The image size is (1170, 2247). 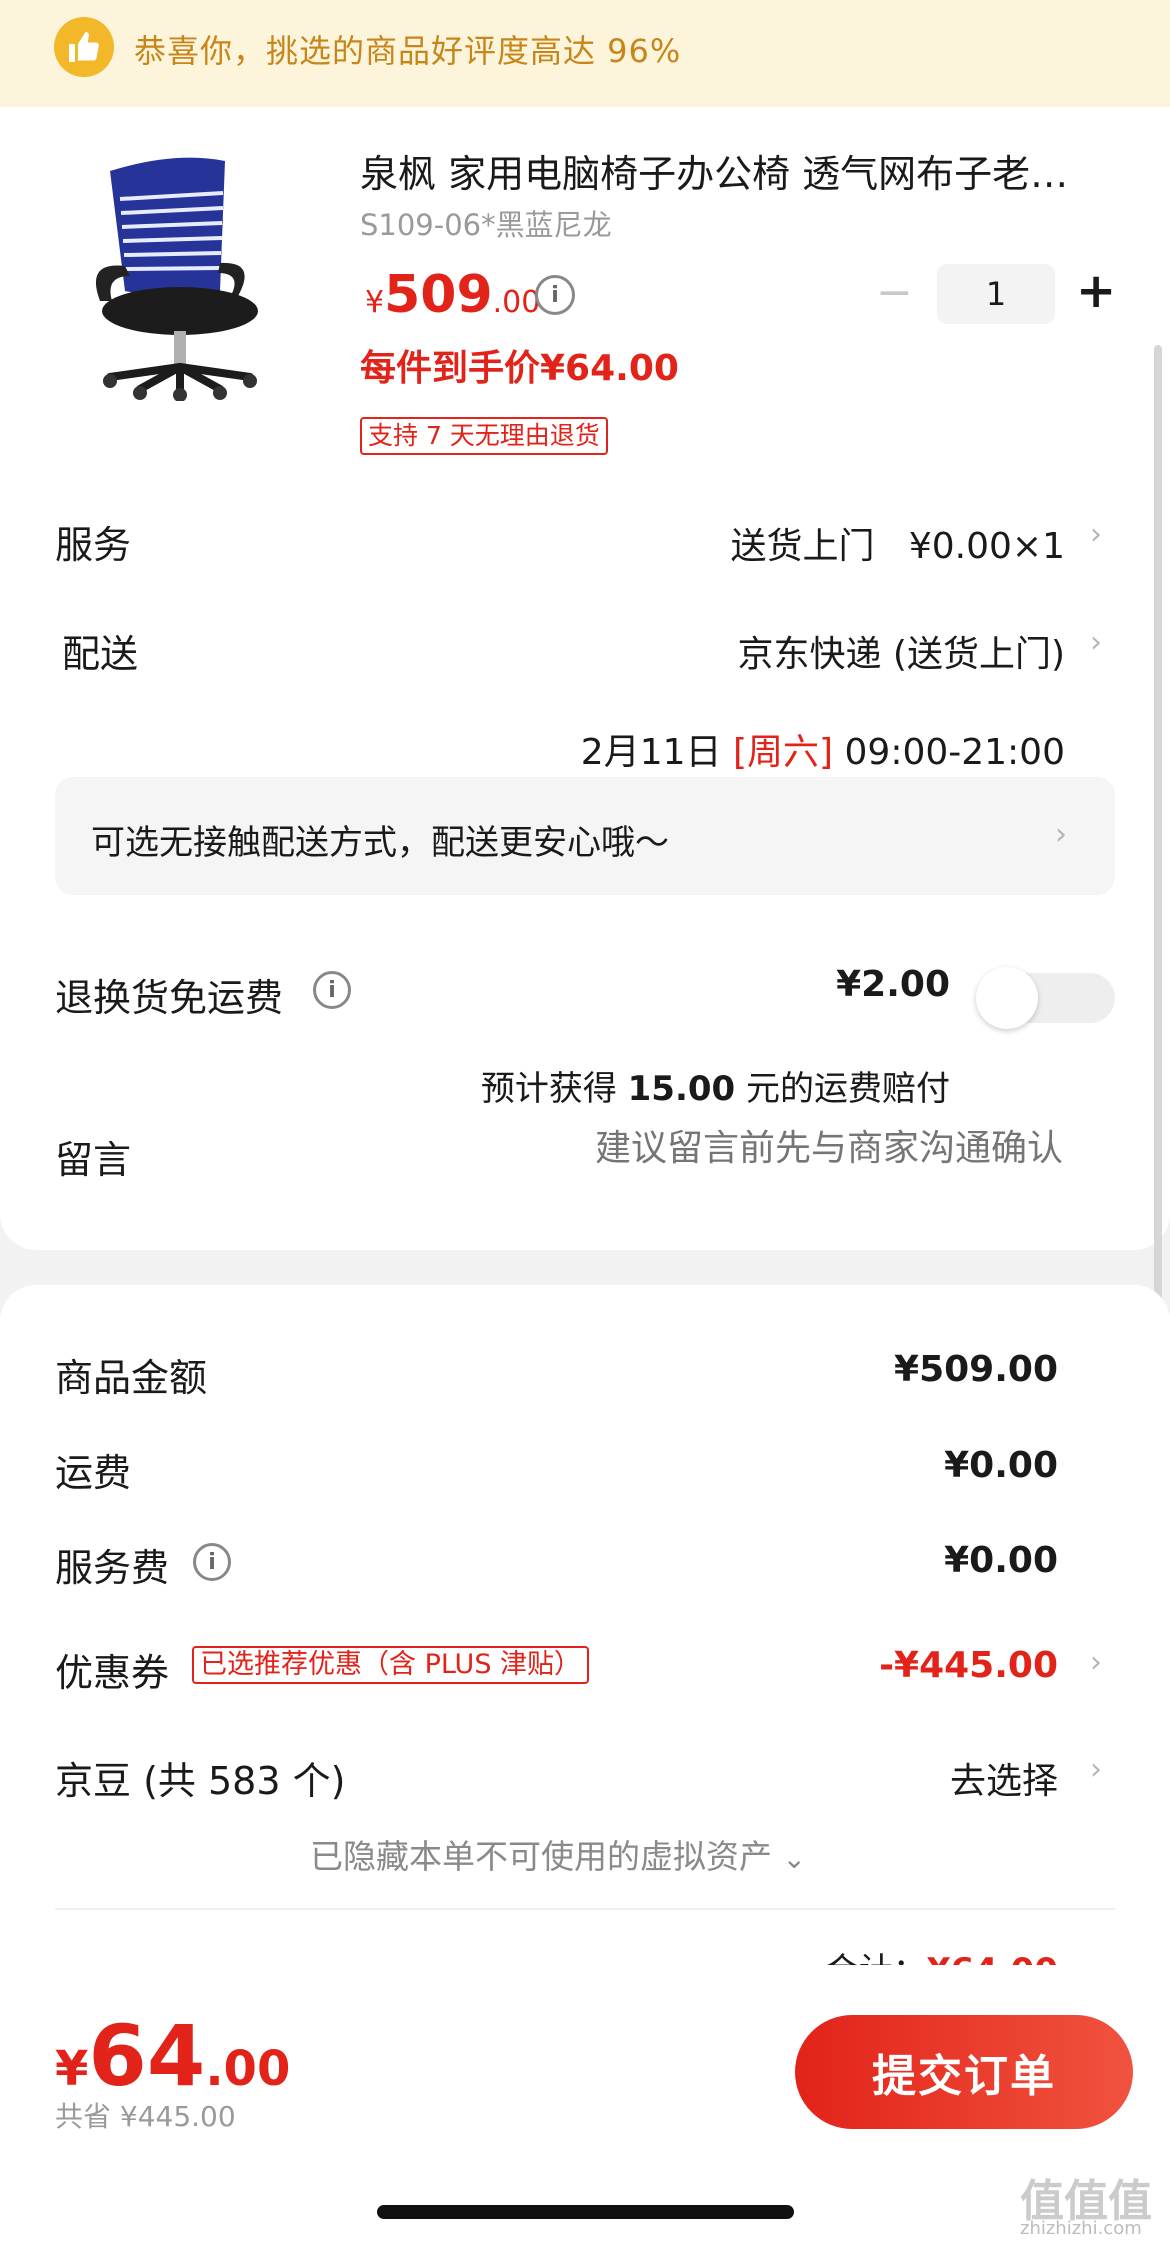 What do you see at coordinates (200, 1781) in the screenshot?
I see `jd-beans-label: 京豆 (共 583 个)` at bounding box center [200, 1781].